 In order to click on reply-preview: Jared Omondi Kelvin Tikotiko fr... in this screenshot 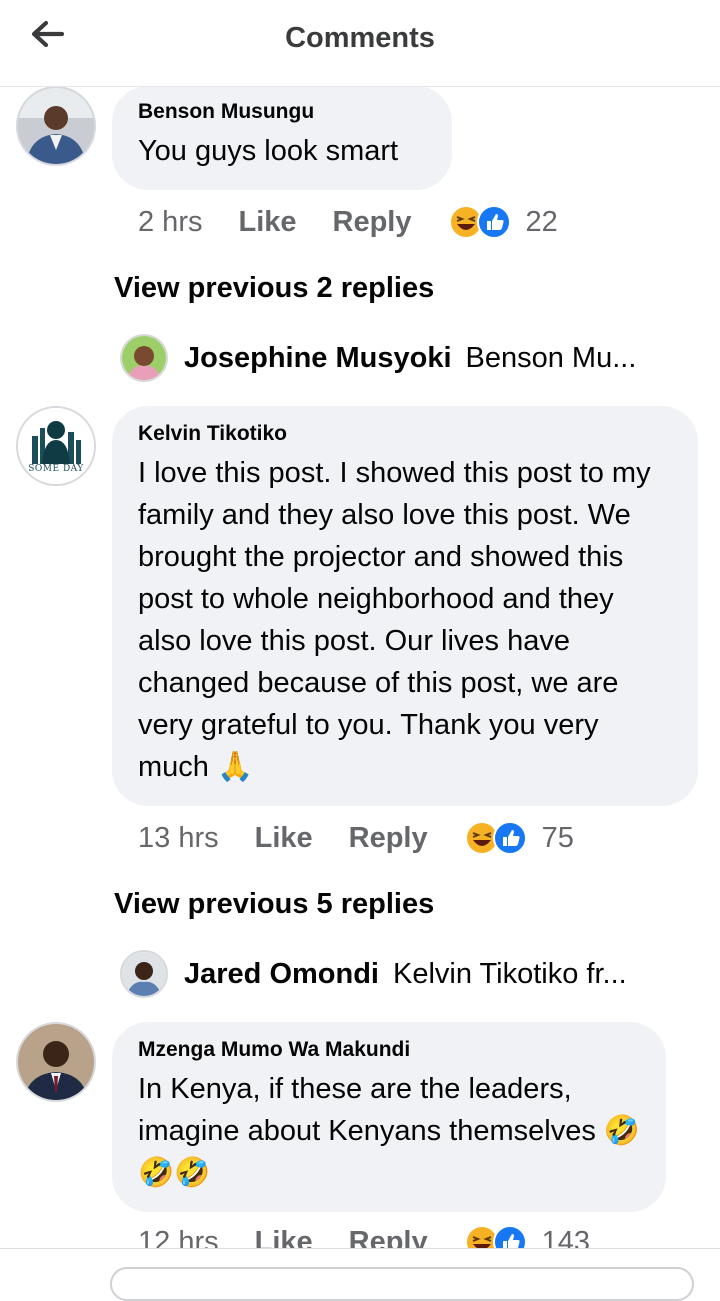, I will do `click(373, 974)`.